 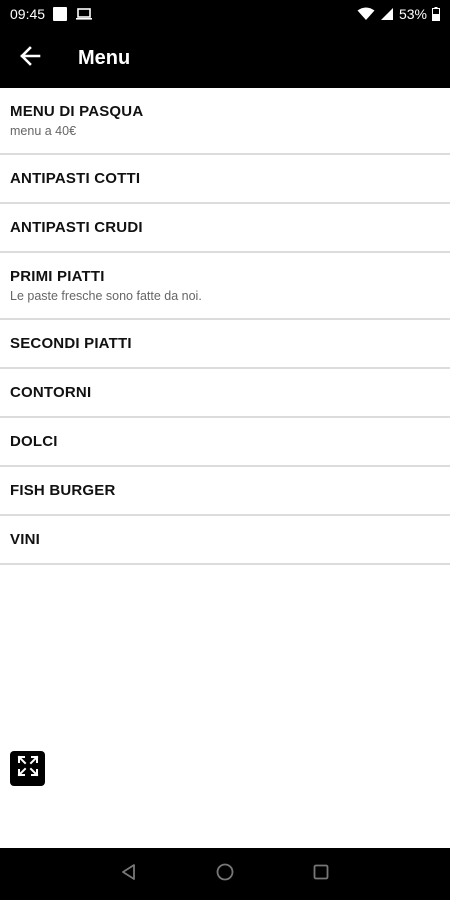 What do you see at coordinates (76, 227) in the screenshot?
I see `menu-item-title: ANTIPASTI CRUDI` at bounding box center [76, 227].